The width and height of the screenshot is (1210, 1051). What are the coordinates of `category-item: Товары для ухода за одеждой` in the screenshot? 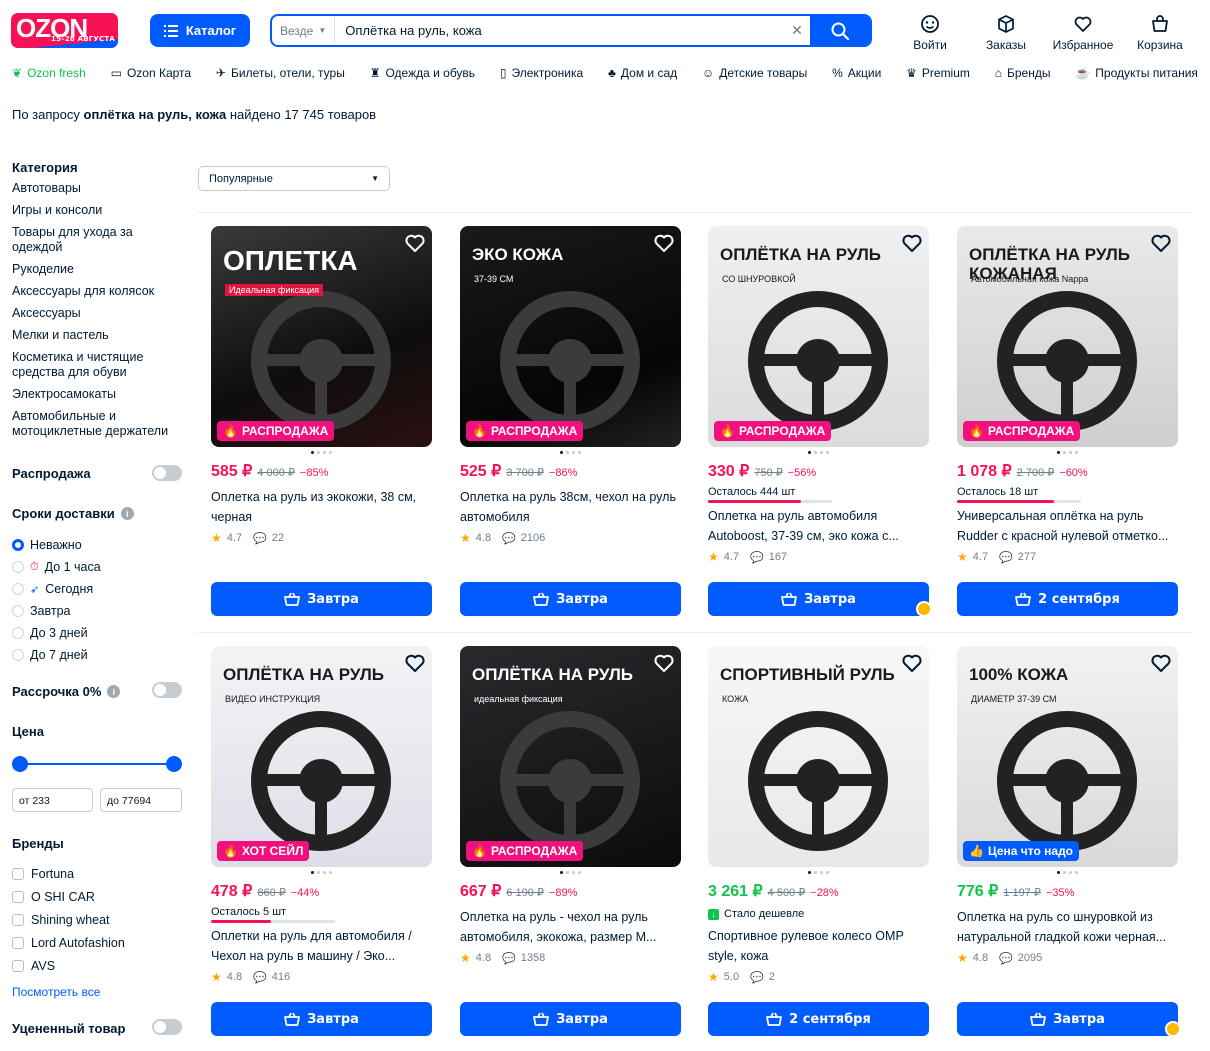 It's located at (98, 240).